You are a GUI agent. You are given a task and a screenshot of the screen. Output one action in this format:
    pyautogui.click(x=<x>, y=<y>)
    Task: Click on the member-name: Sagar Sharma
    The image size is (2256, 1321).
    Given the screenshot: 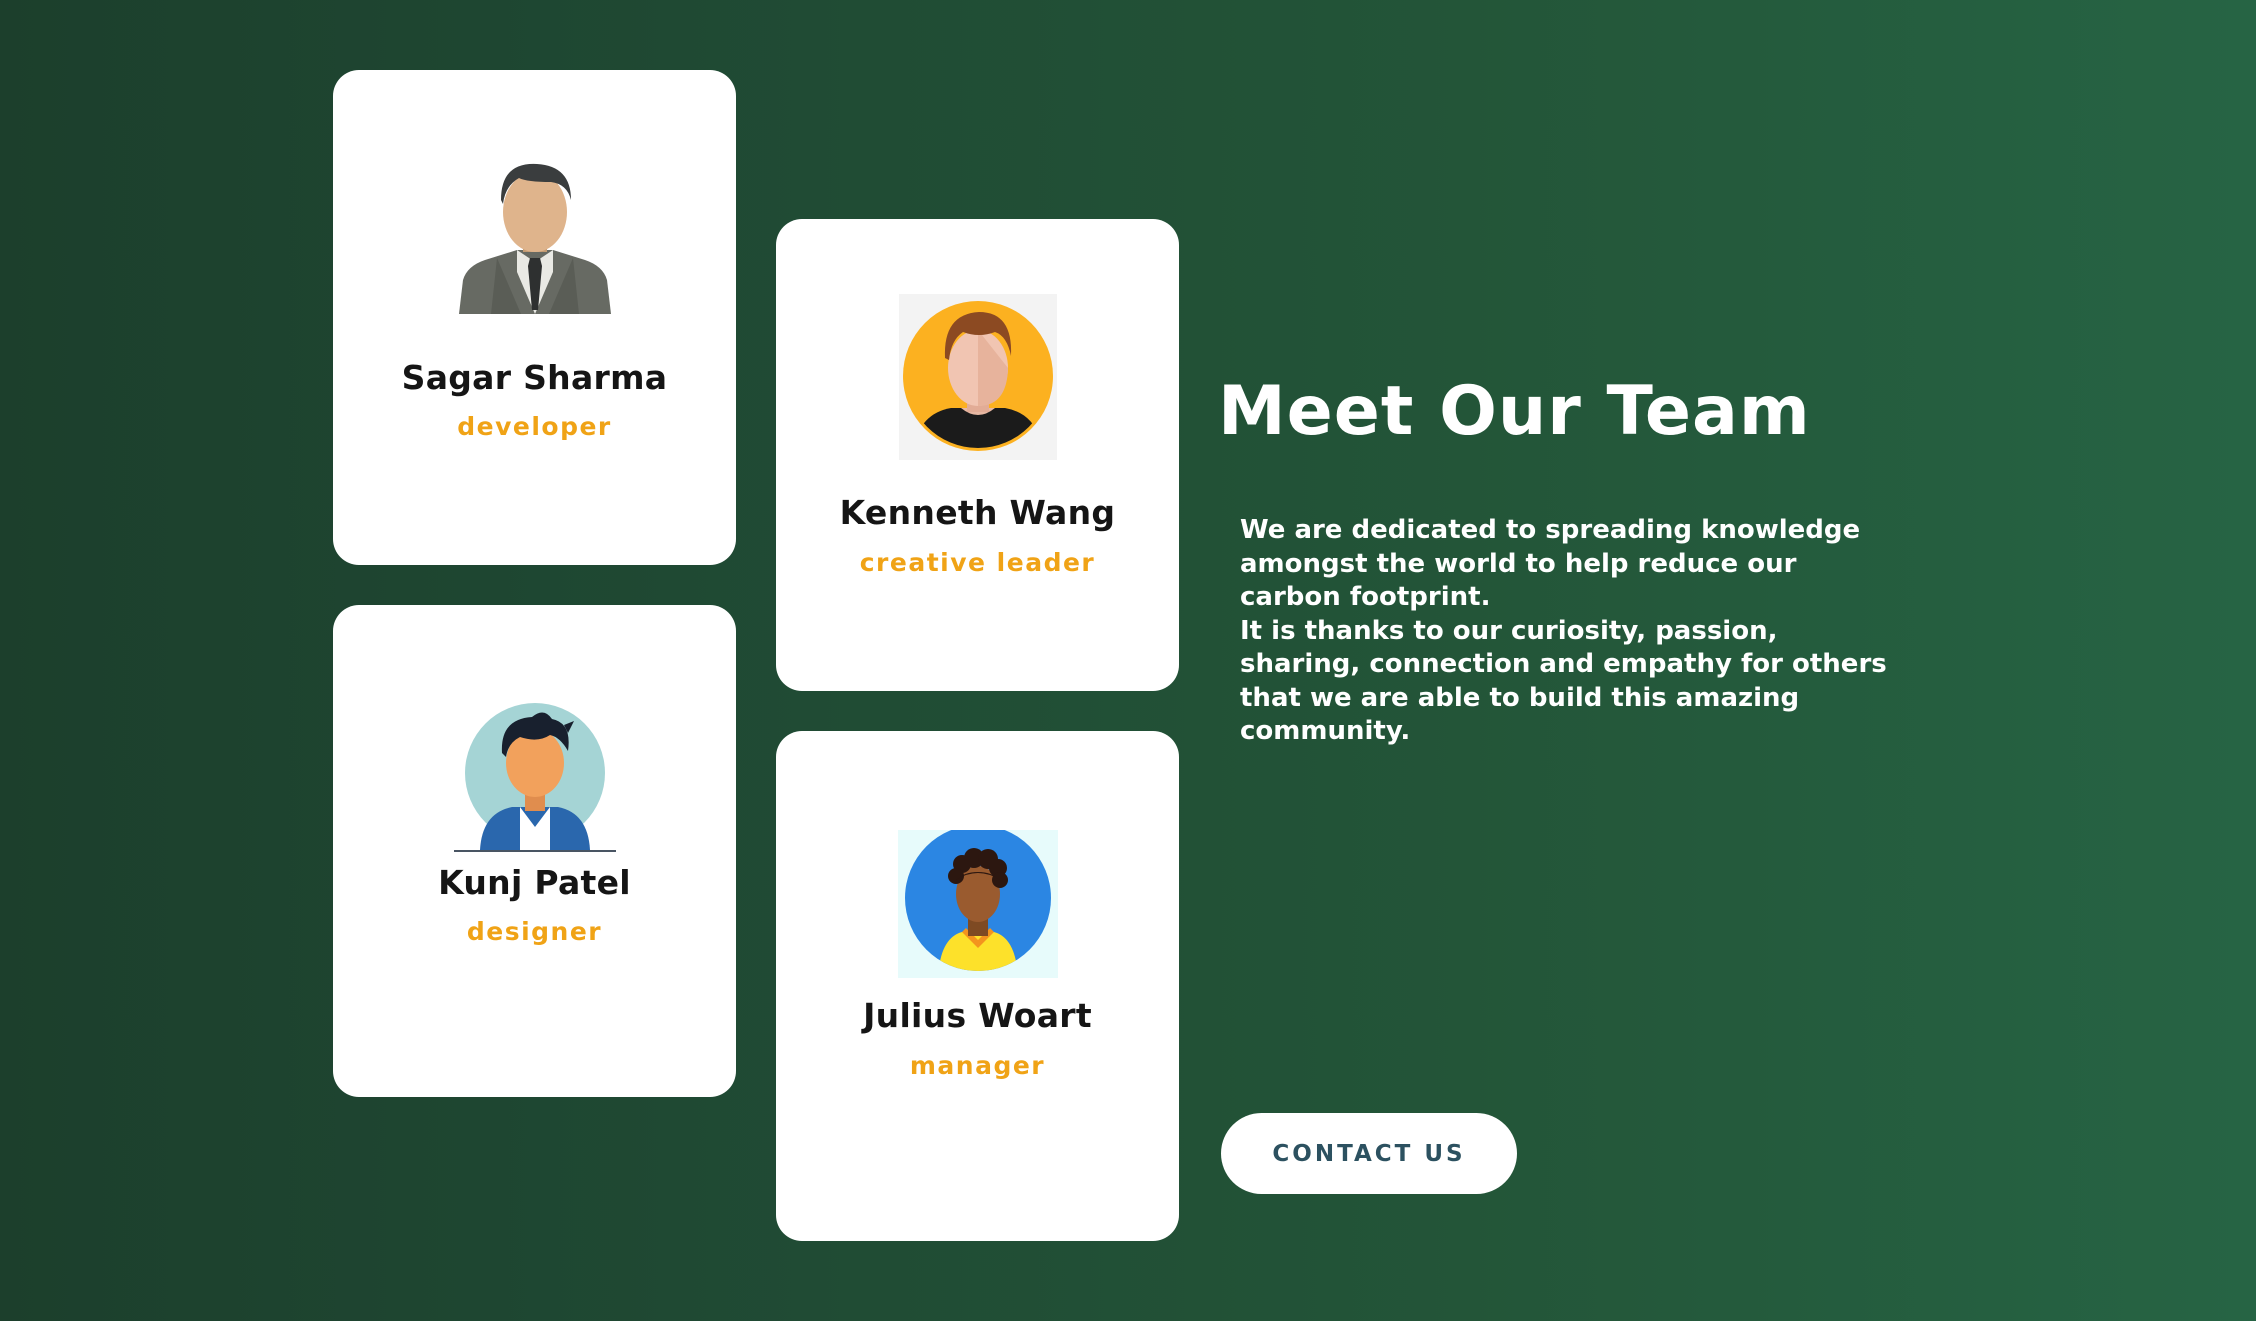 What is the action you would take?
    pyautogui.click(x=534, y=377)
    